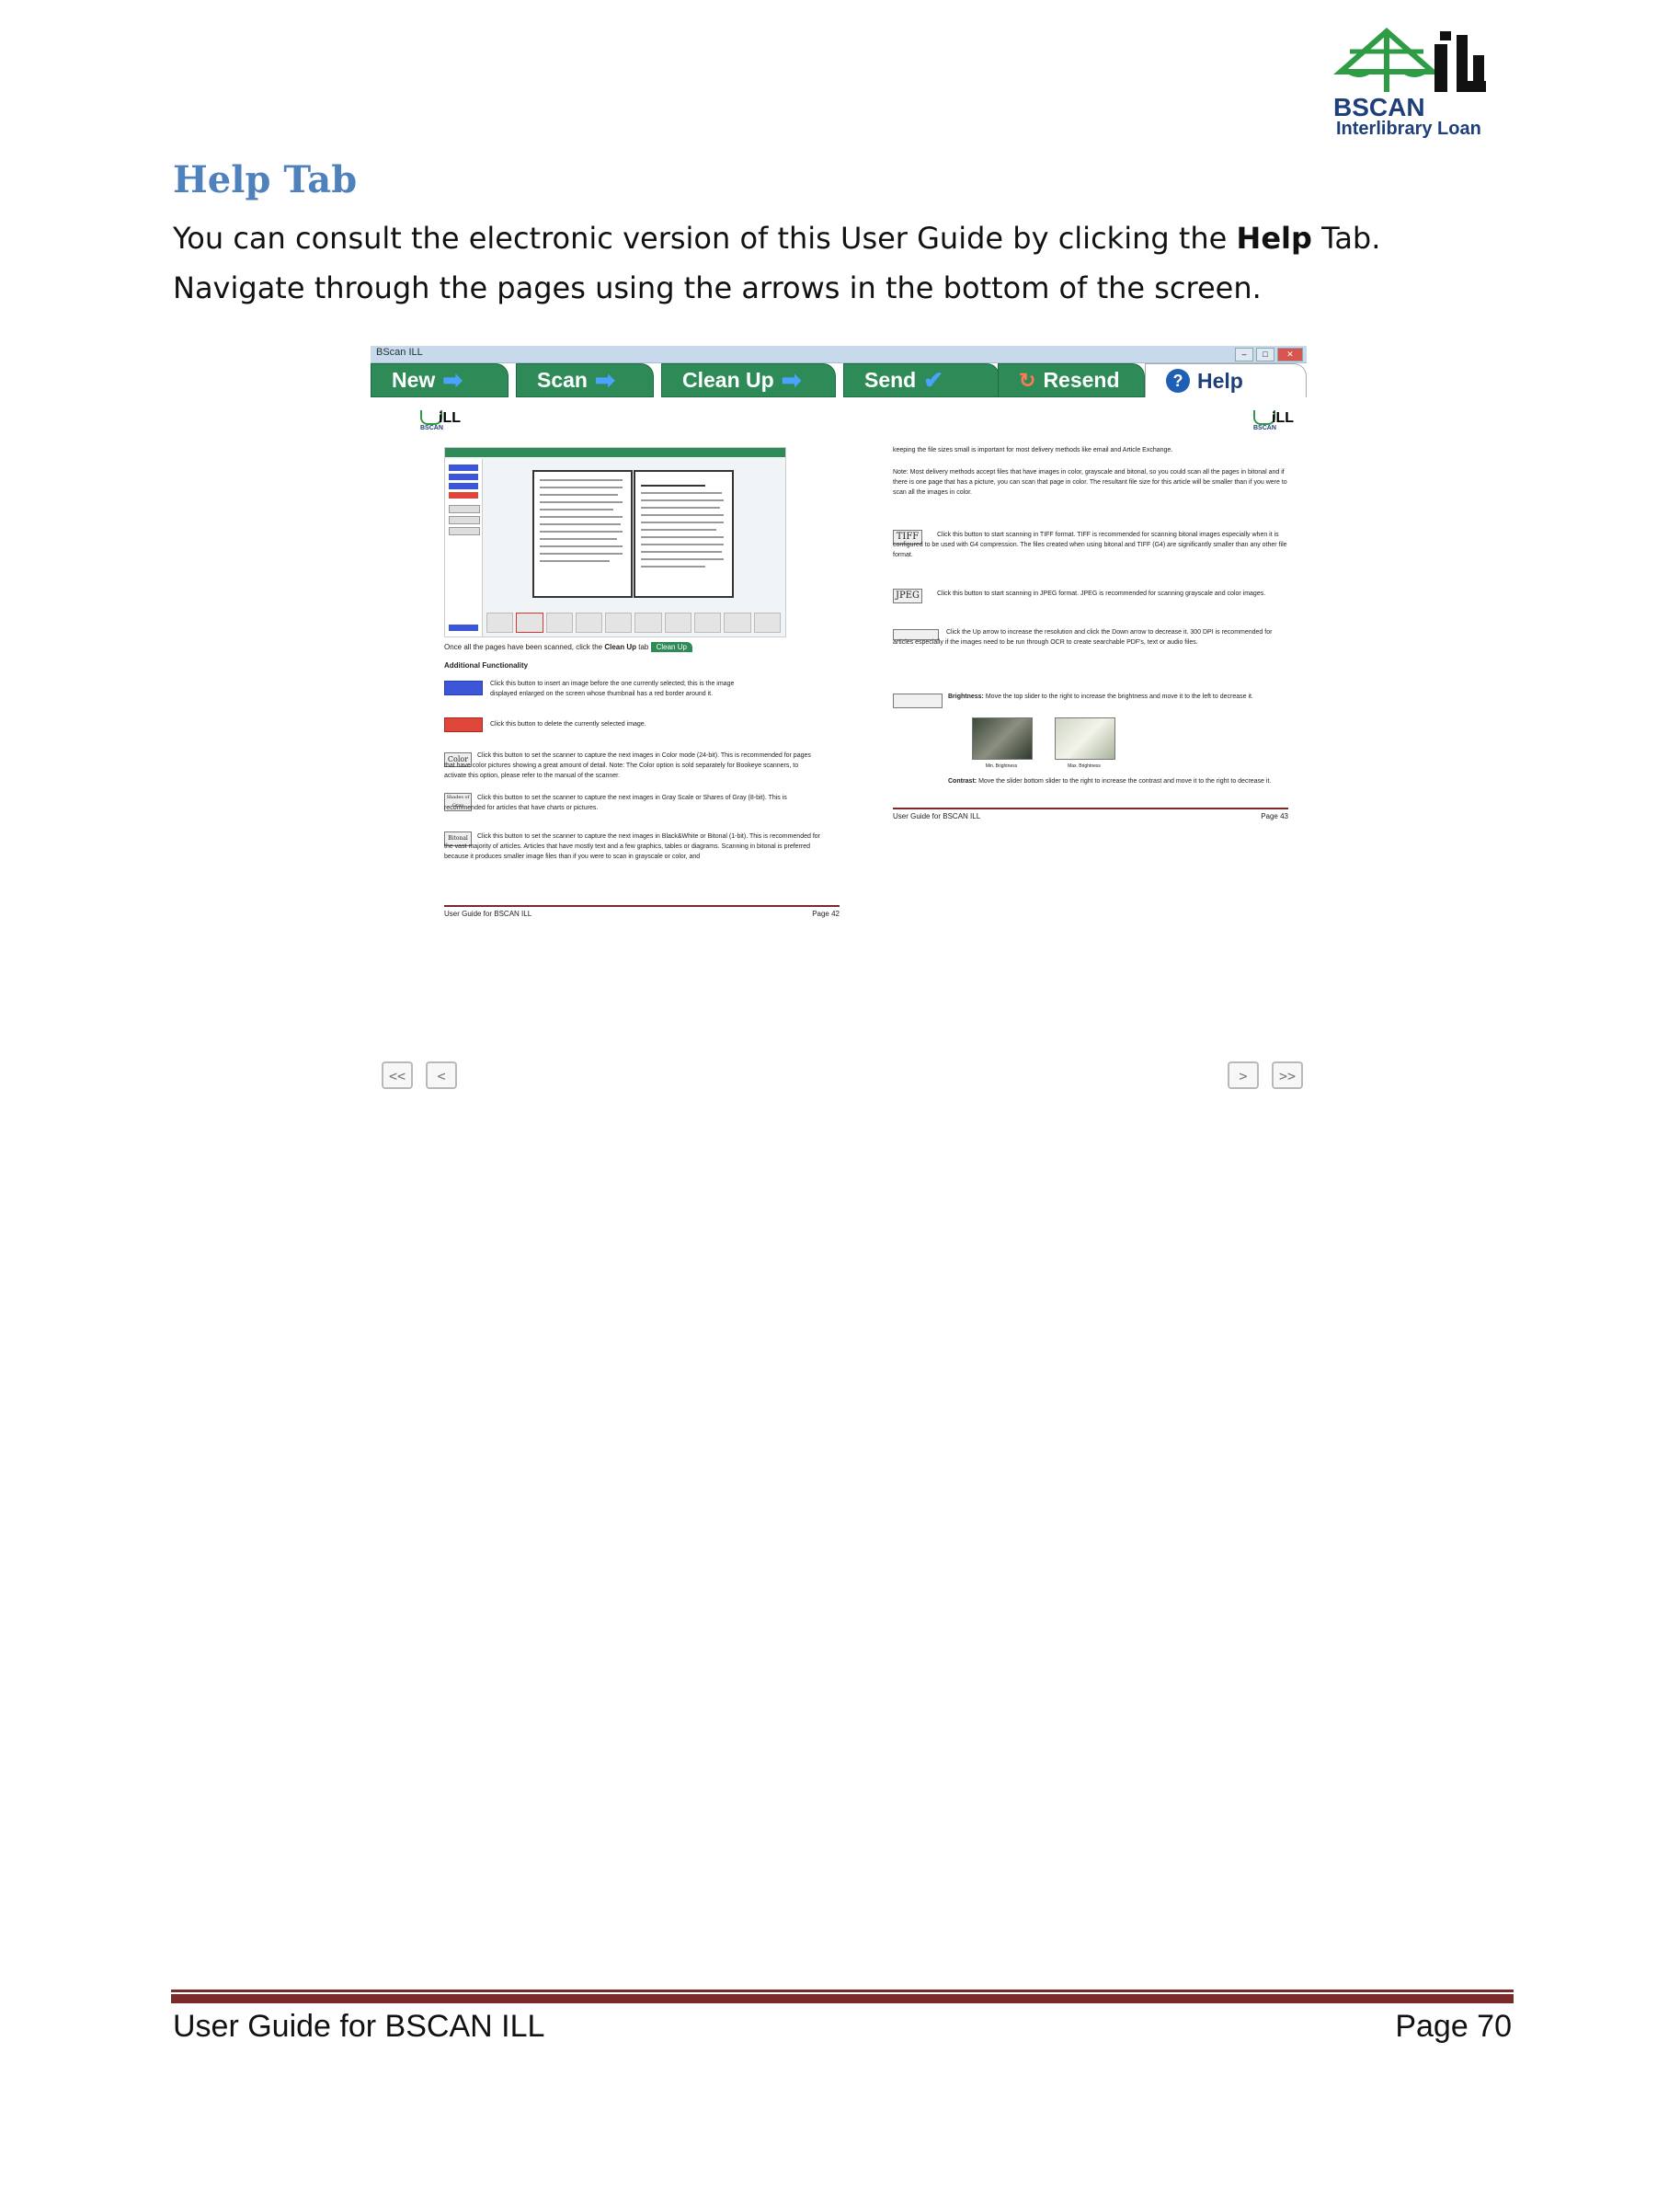 The height and width of the screenshot is (2202, 1680). What do you see at coordinates (463, 724) in the screenshot?
I see `delete-button-sample` at bounding box center [463, 724].